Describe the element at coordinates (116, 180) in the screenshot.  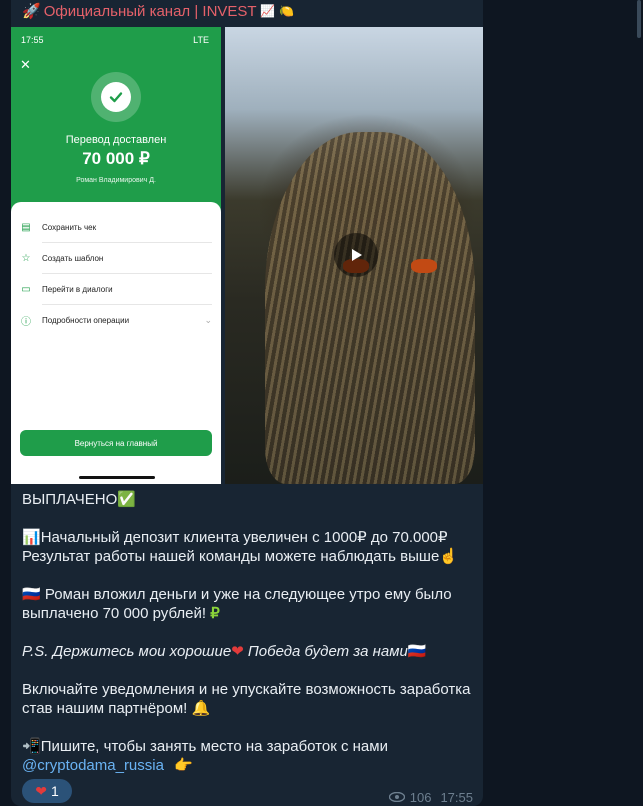
I see `recipient-name: Роман Владимирович Д.` at that location.